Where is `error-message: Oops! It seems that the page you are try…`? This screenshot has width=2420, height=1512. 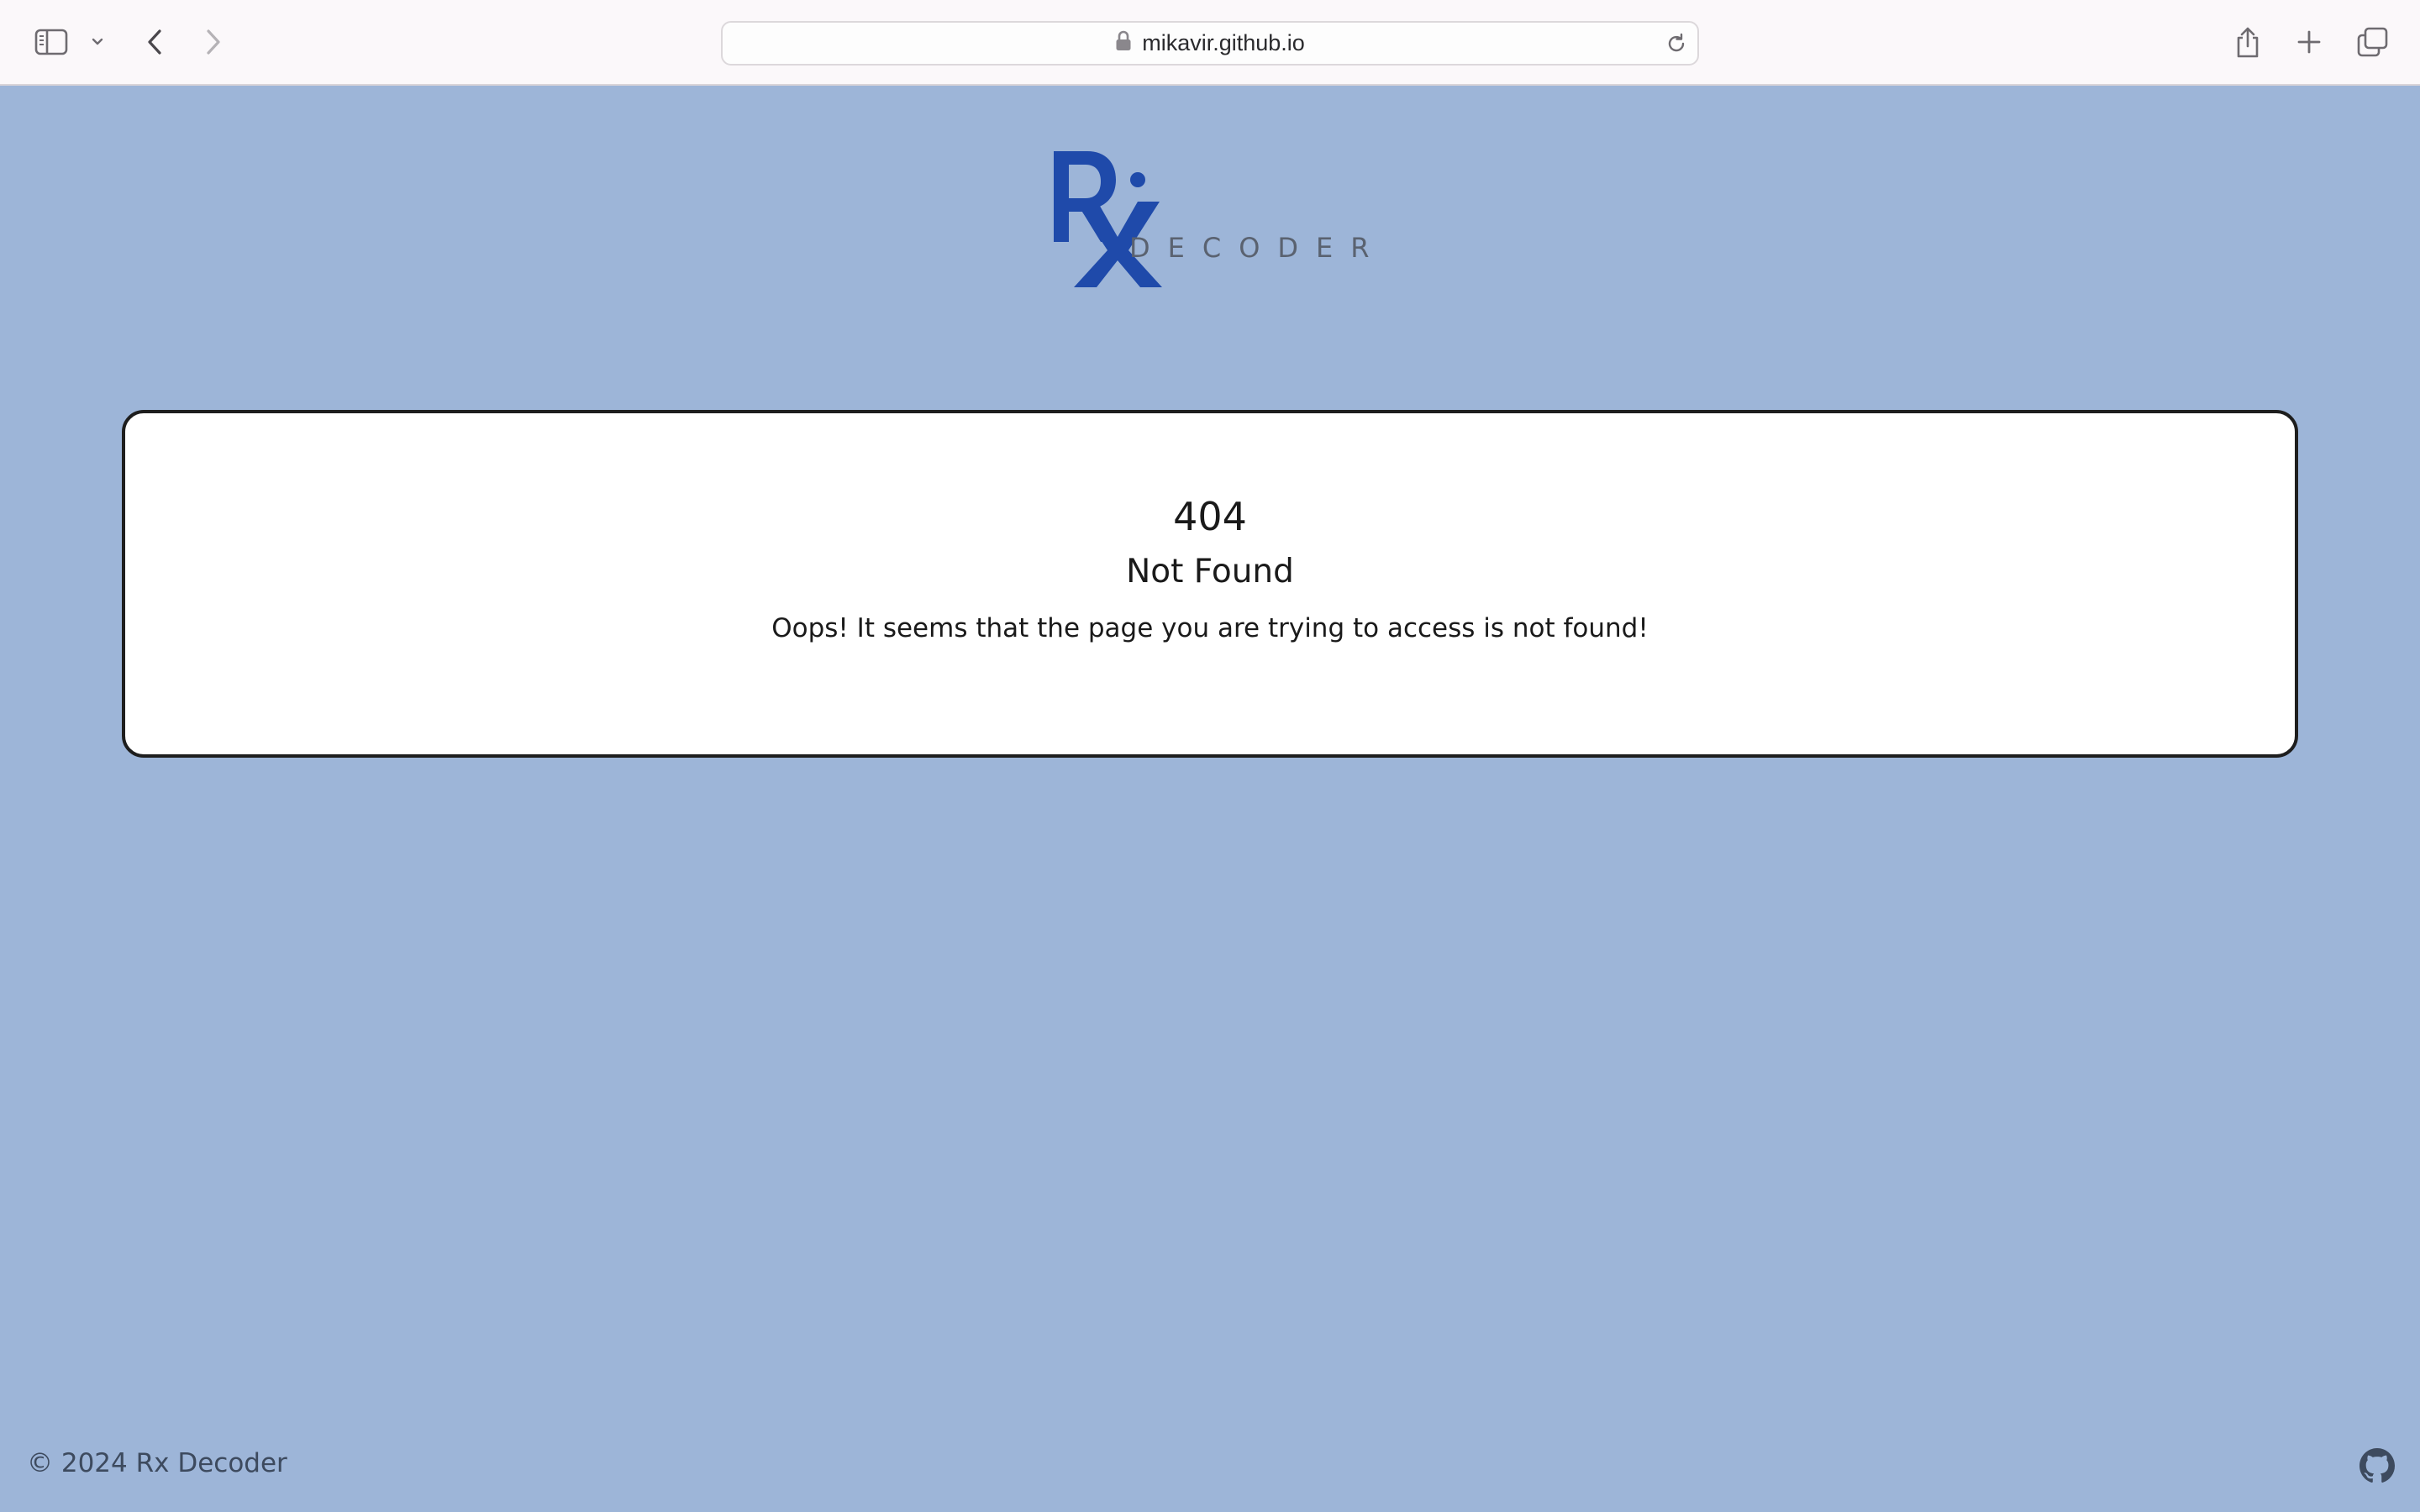 error-message: Oops! It seems that the page you are try… is located at coordinates (1210, 628).